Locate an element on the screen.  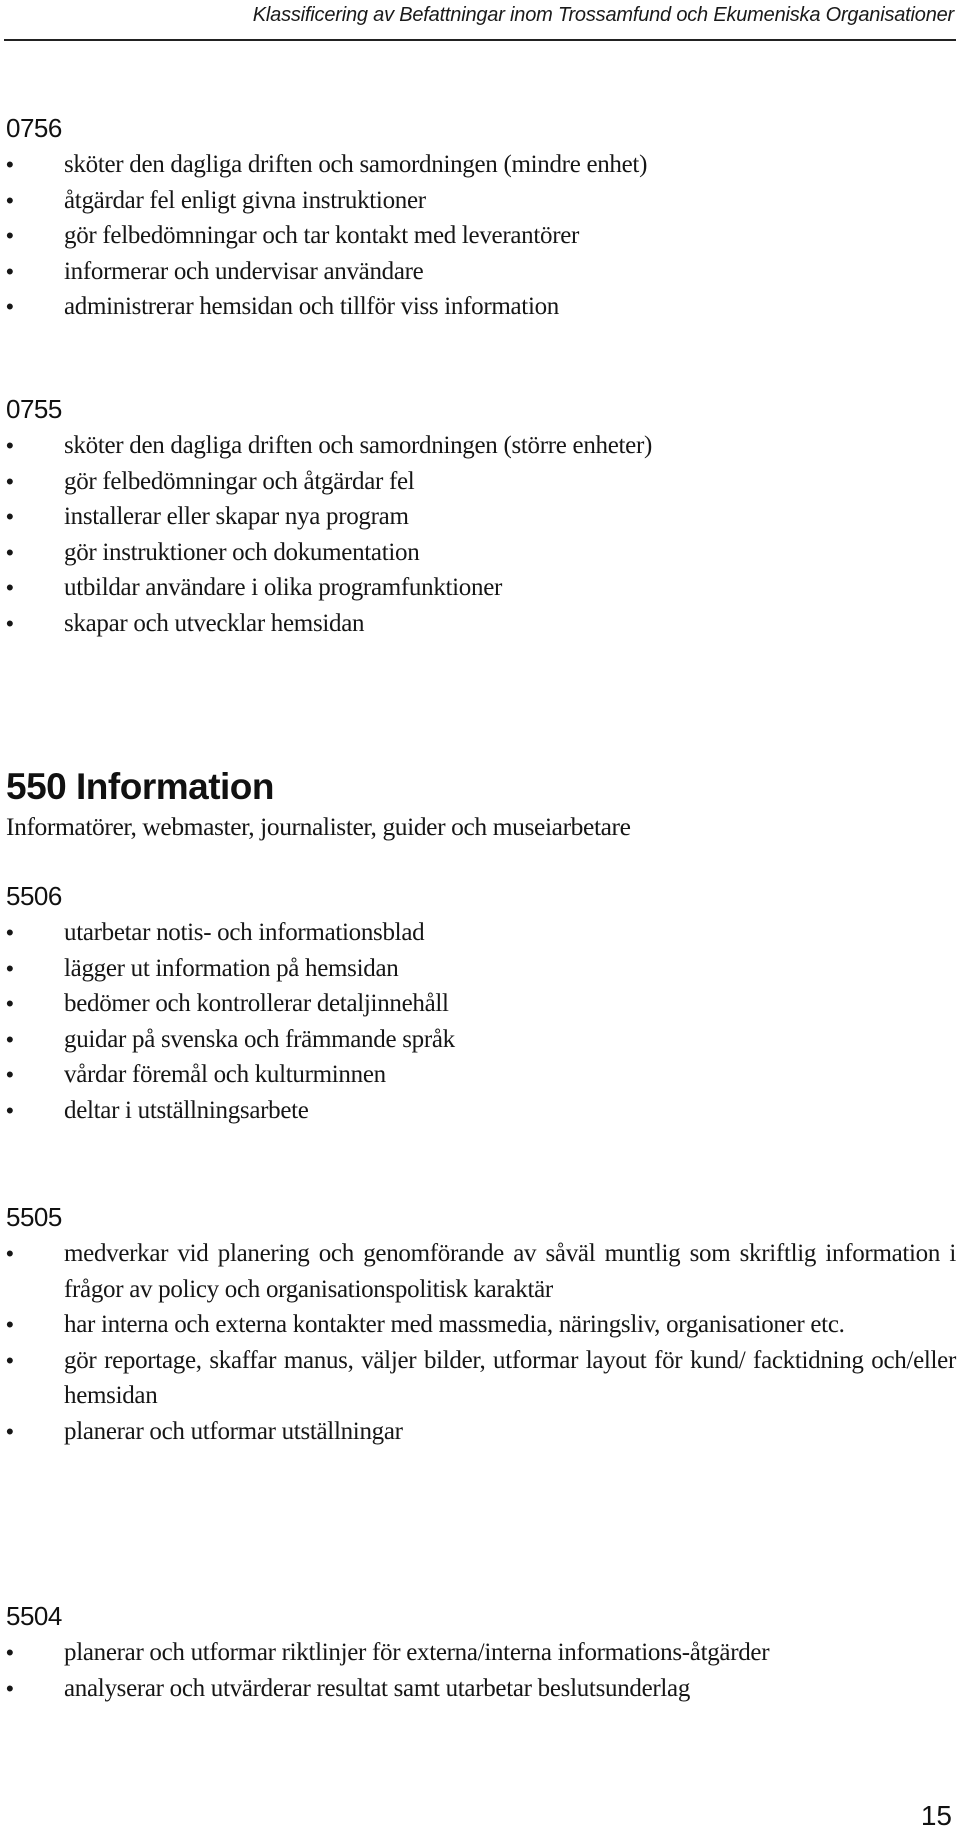
list-item-text: utarbetar notis- och informationsblad is located at coordinates (244, 932).